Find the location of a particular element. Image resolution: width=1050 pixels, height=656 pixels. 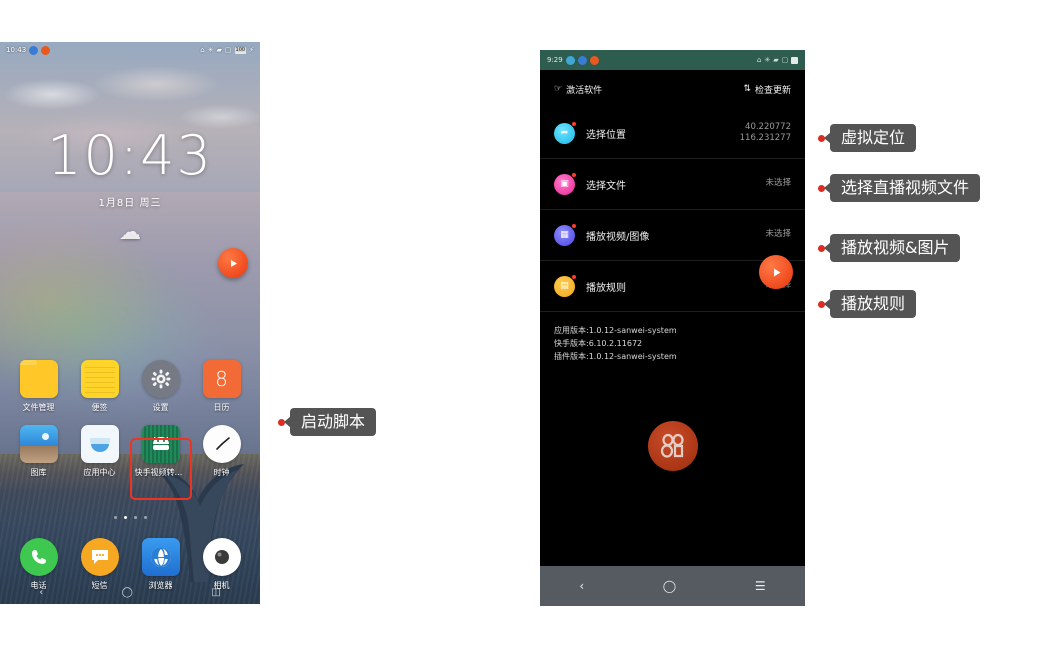

cloud-icon: ☁ is located at coordinates (130, 232).